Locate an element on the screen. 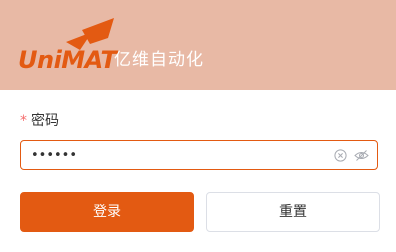  reset-button: 重置 is located at coordinates (293, 212).